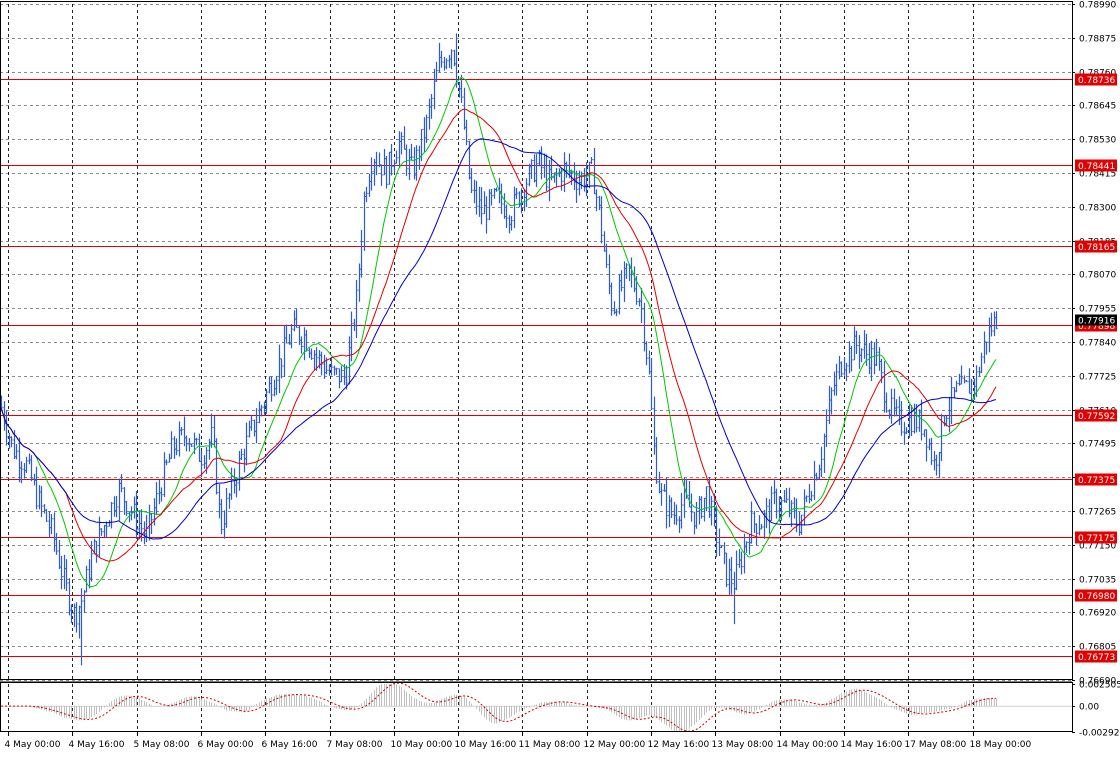 The width and height of the screenshot is (1120, 762). I want to click on oscillator-panel, so click(536, 707).